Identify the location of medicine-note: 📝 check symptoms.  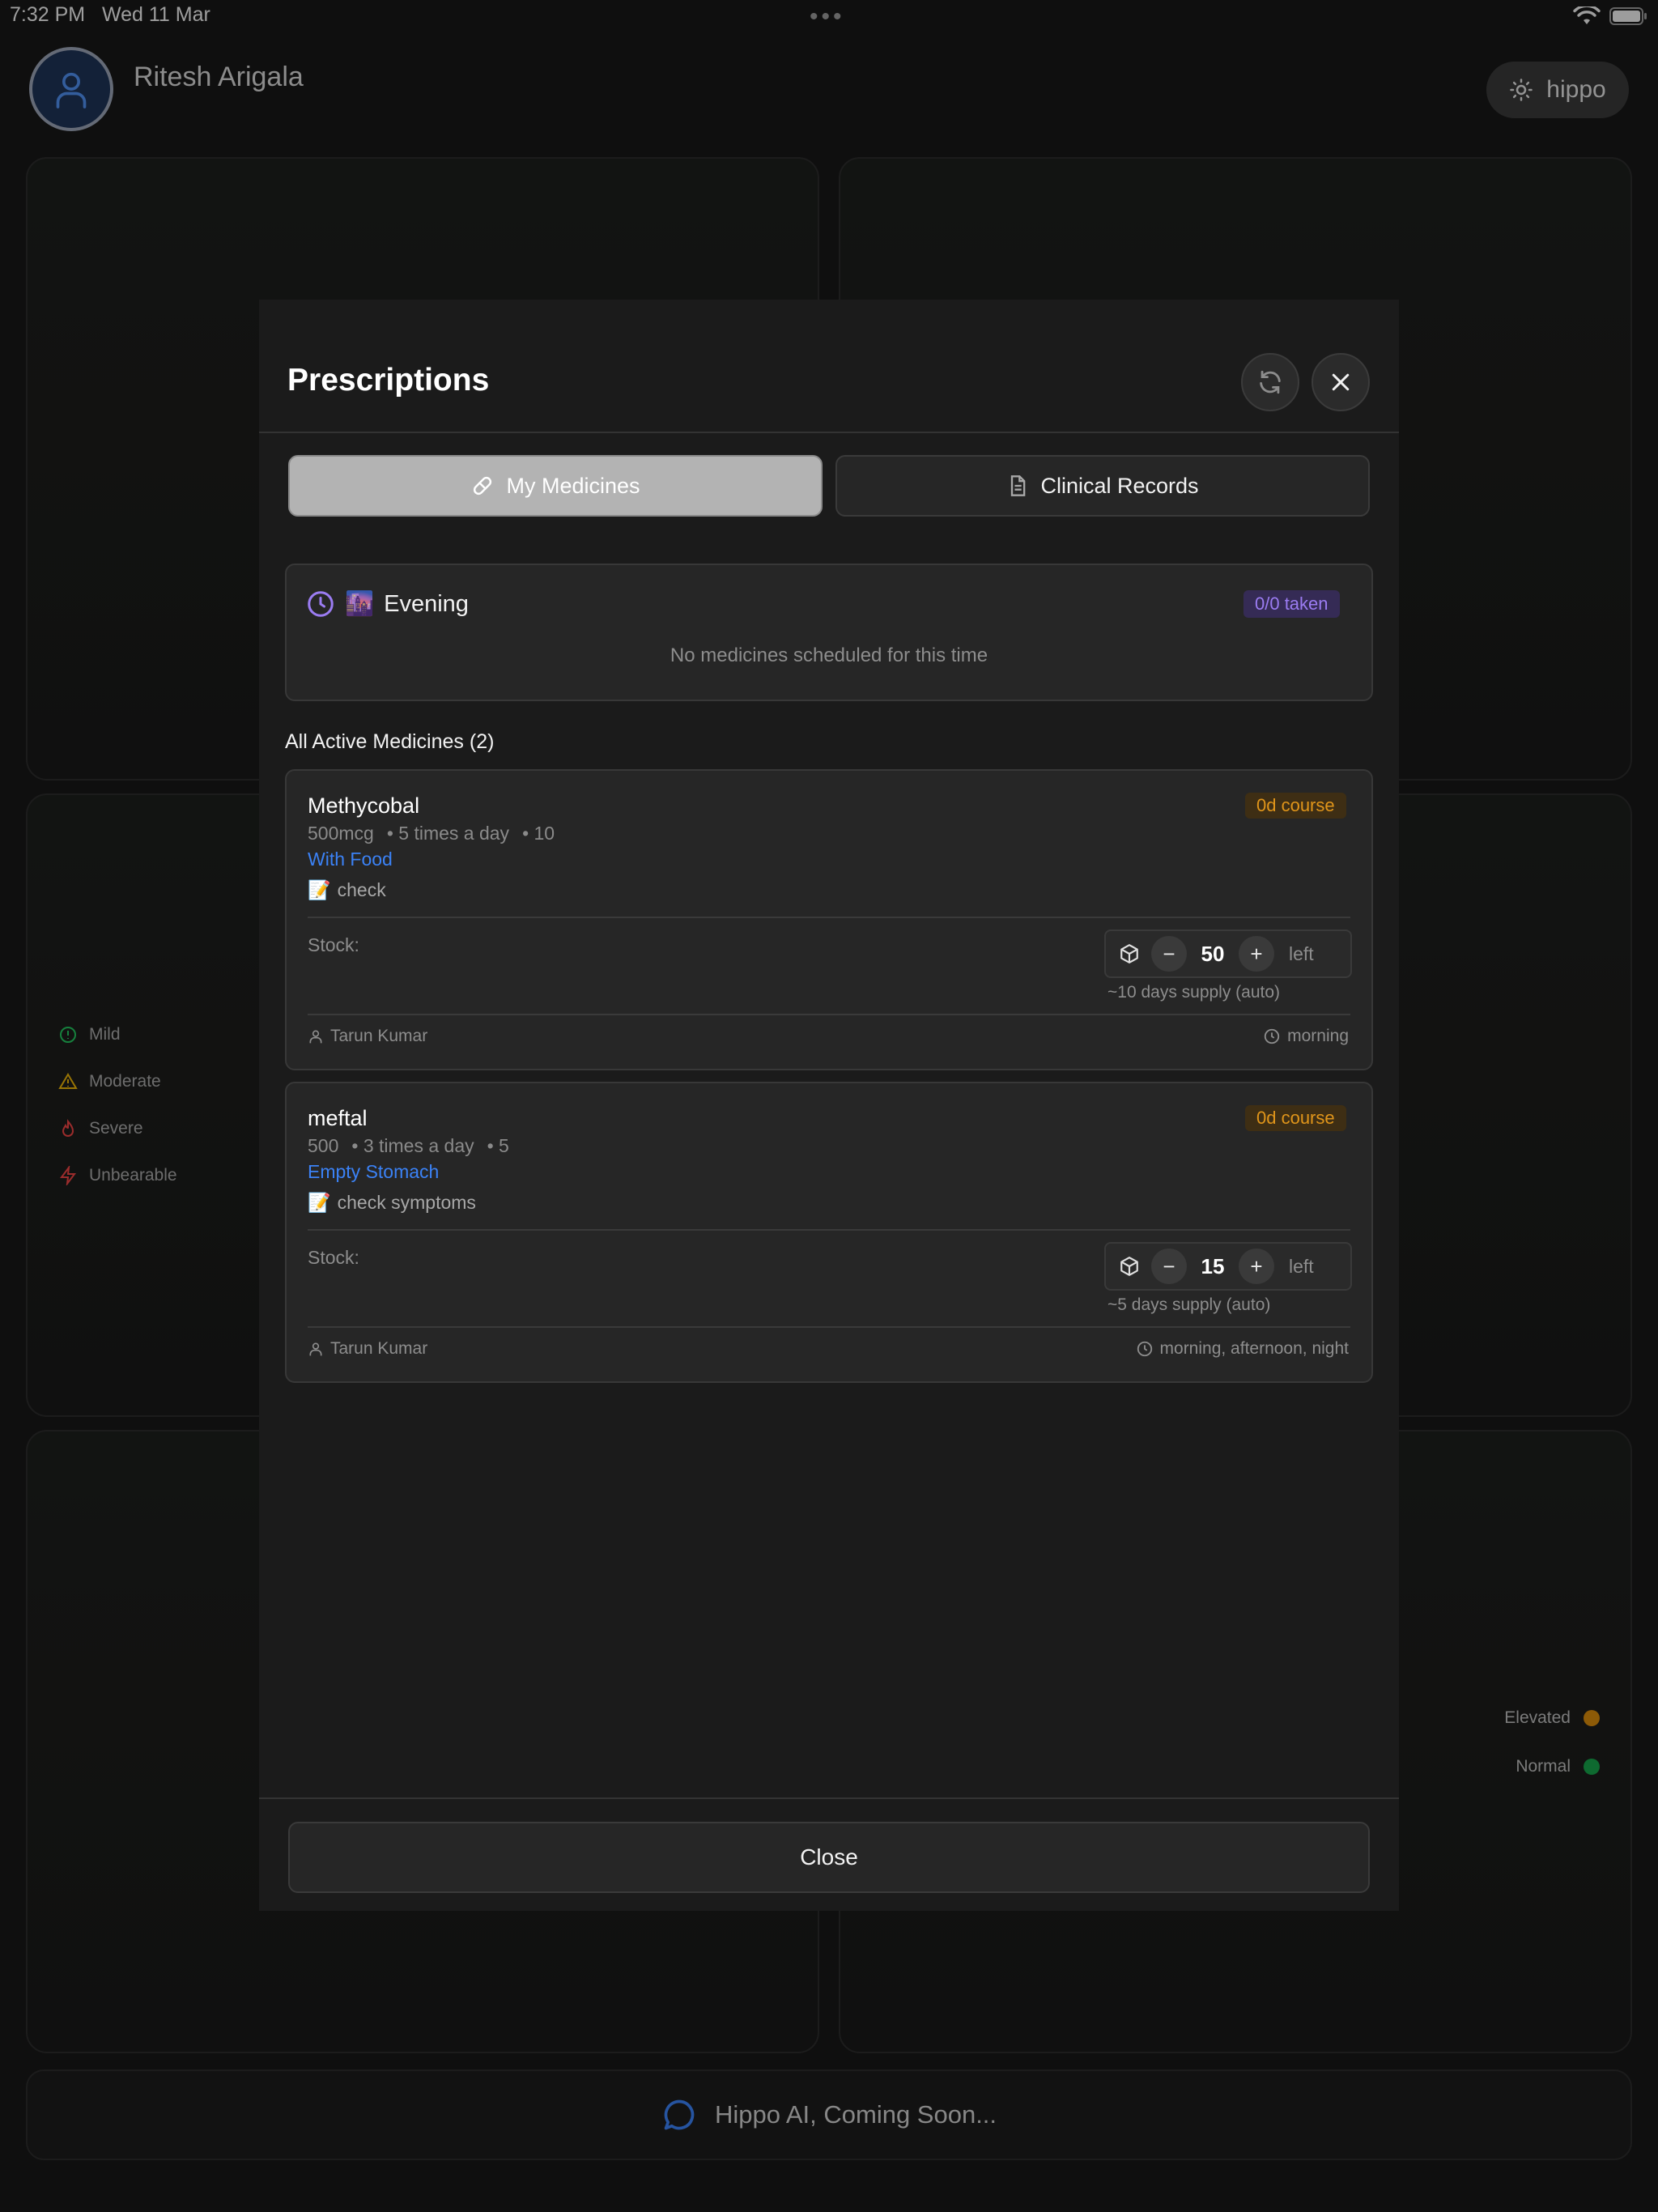
(392, 1203).